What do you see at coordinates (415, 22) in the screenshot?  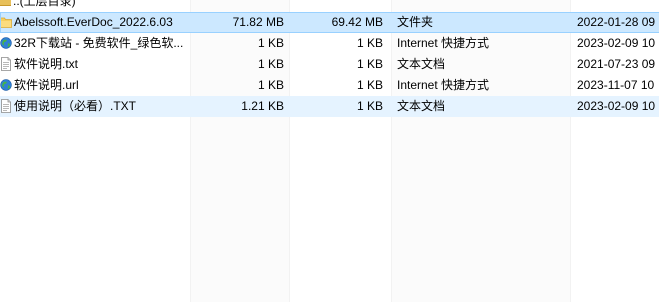 I see `file-type: 文件夹` at bounding box center [415, 22].